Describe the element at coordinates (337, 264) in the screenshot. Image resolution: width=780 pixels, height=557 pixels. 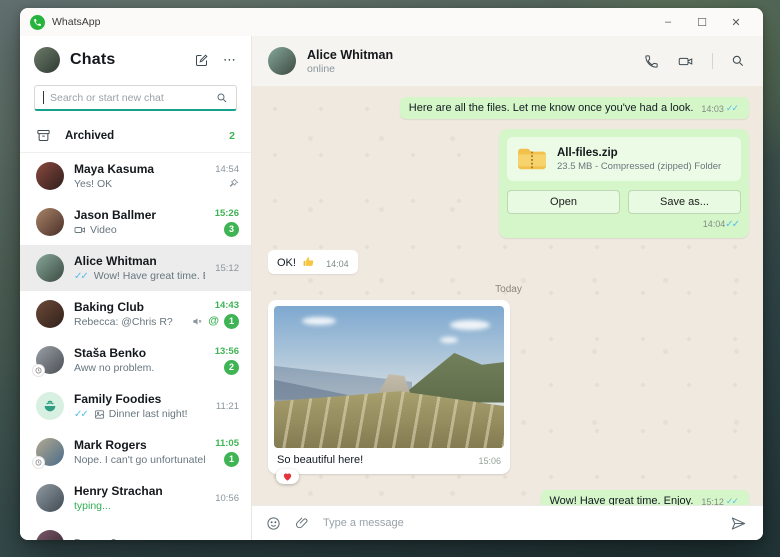
I see `message-time: 14:04` at that location.